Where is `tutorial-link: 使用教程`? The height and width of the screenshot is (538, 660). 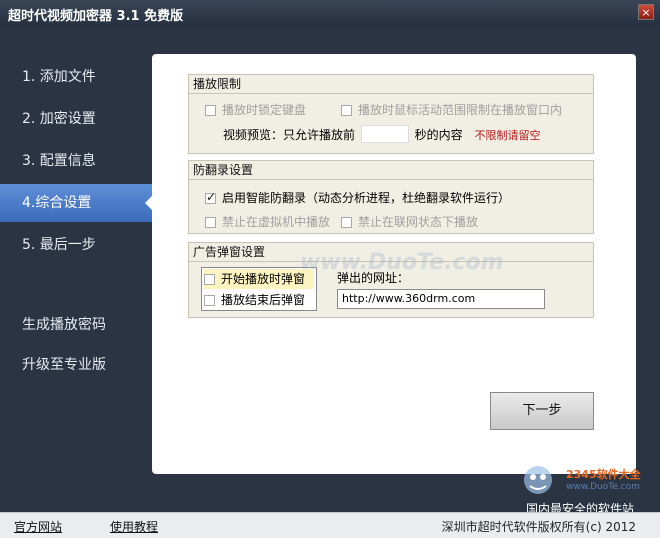 tutorial-link: 使用教程 is located at coordinates (134, 526).